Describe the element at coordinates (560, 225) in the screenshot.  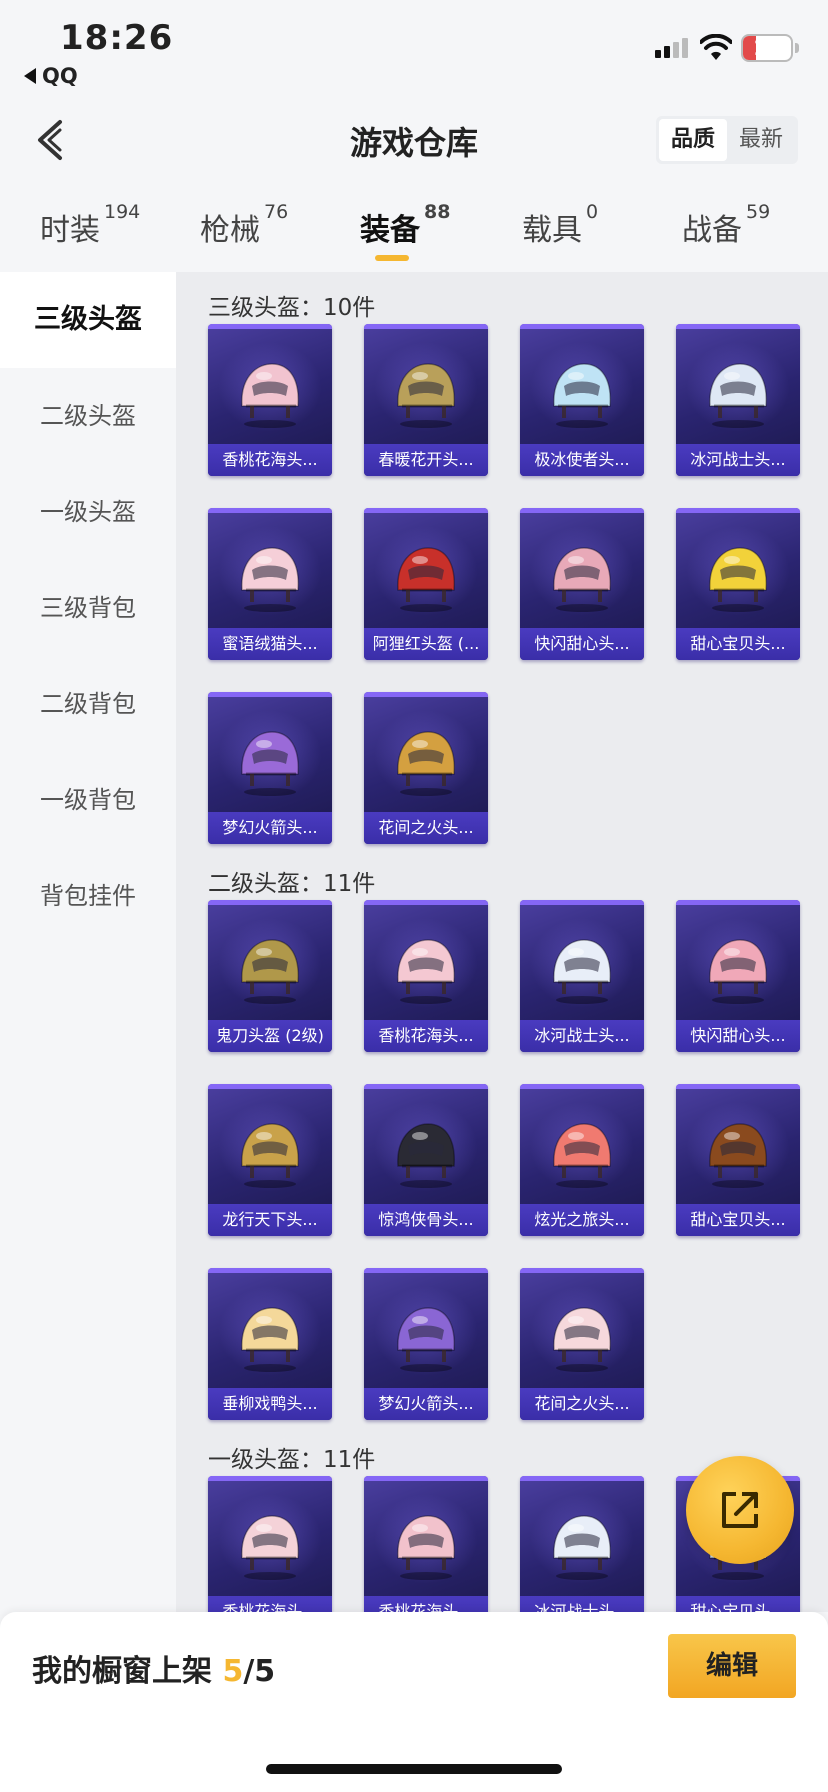
I see `tab-vehicles: 载具0` at that location.